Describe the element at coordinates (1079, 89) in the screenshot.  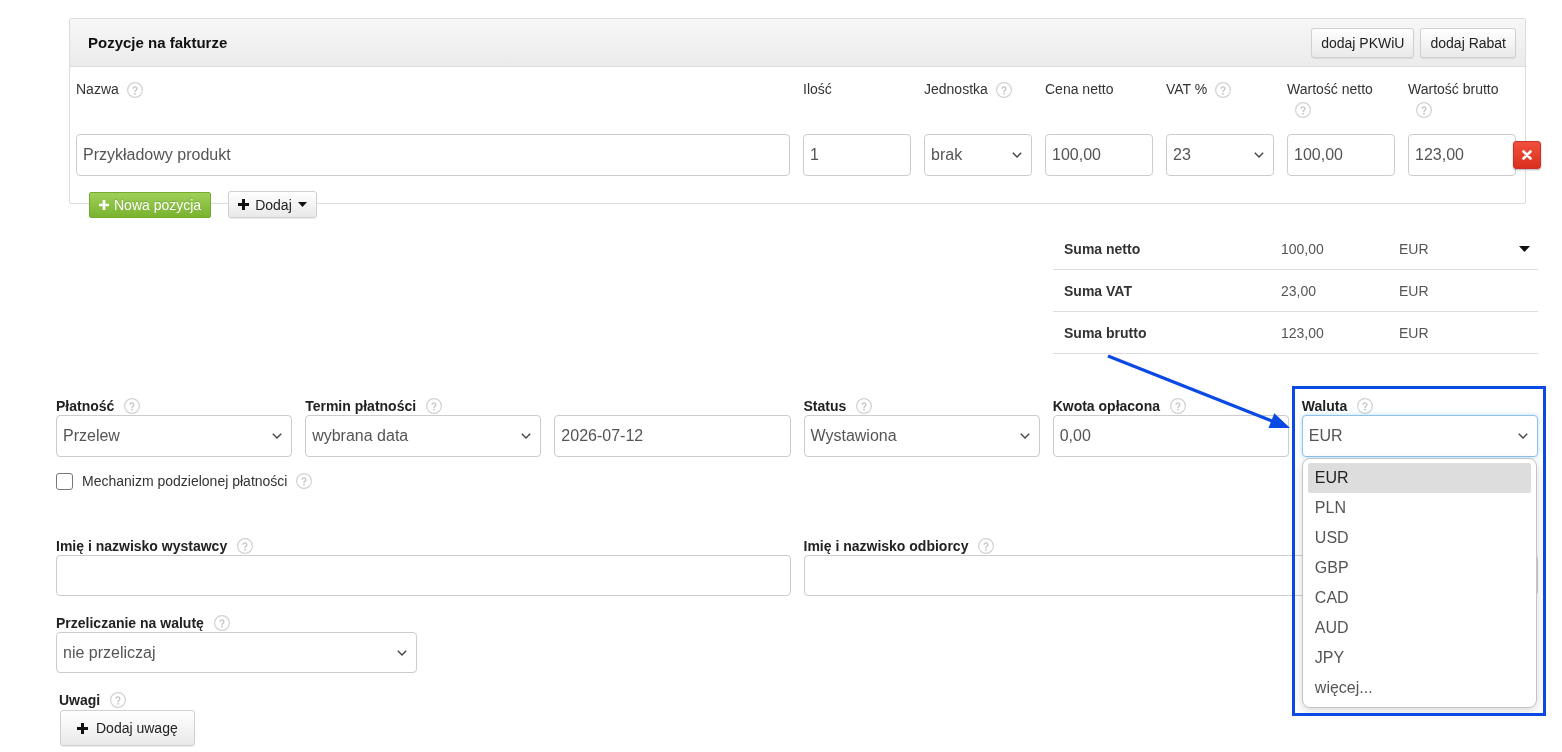
I see `column-header: Cena netto` at that location.